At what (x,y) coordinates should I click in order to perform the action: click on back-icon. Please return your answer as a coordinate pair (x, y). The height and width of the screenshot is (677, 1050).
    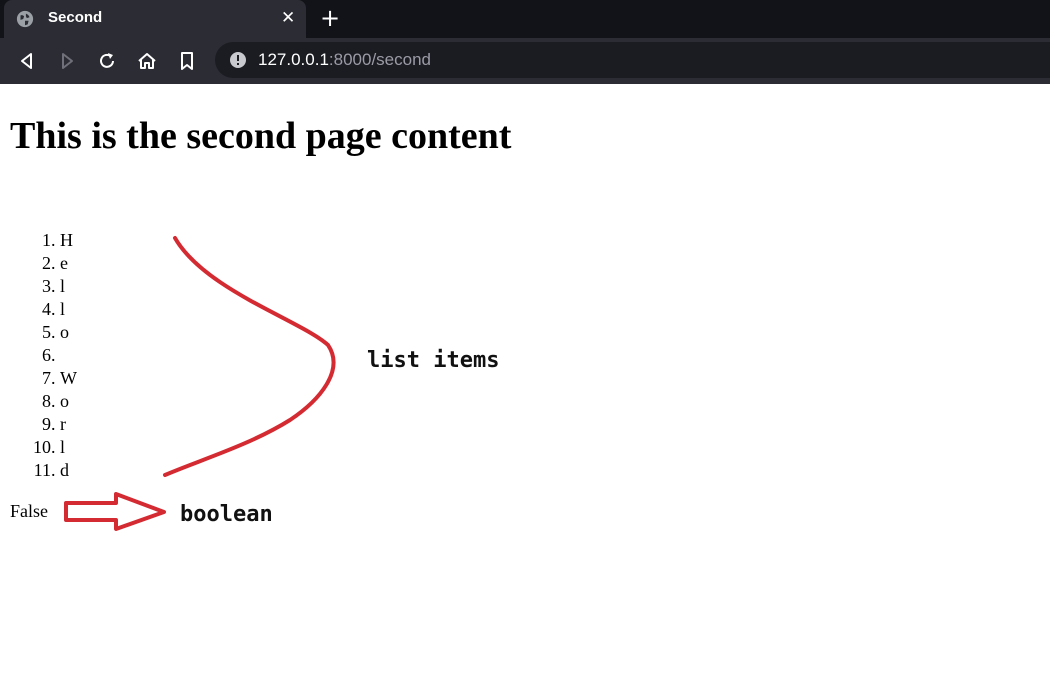
    Looking at the image, I should click on (27, 61).